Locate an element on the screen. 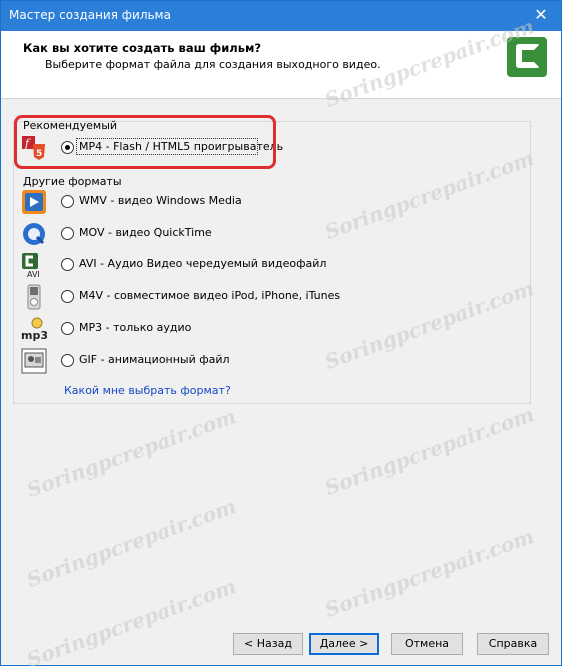 This screenshot has height=666, width=562. m4v-radio is located at coordinates (67, 296).